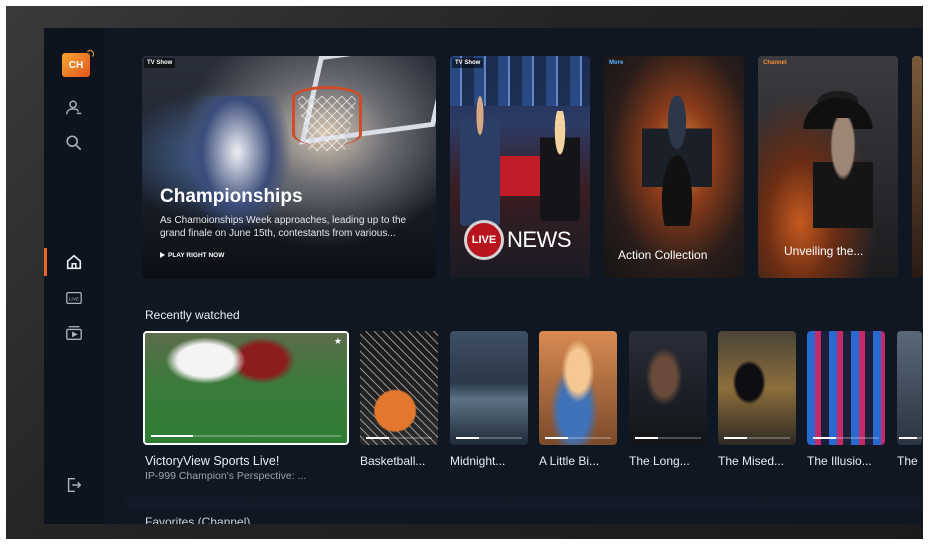 Image resolution: width=929 pixels, height=545 pixels. I want to click on section-title-favorites: Favorites (Channel), so click(198, 519).